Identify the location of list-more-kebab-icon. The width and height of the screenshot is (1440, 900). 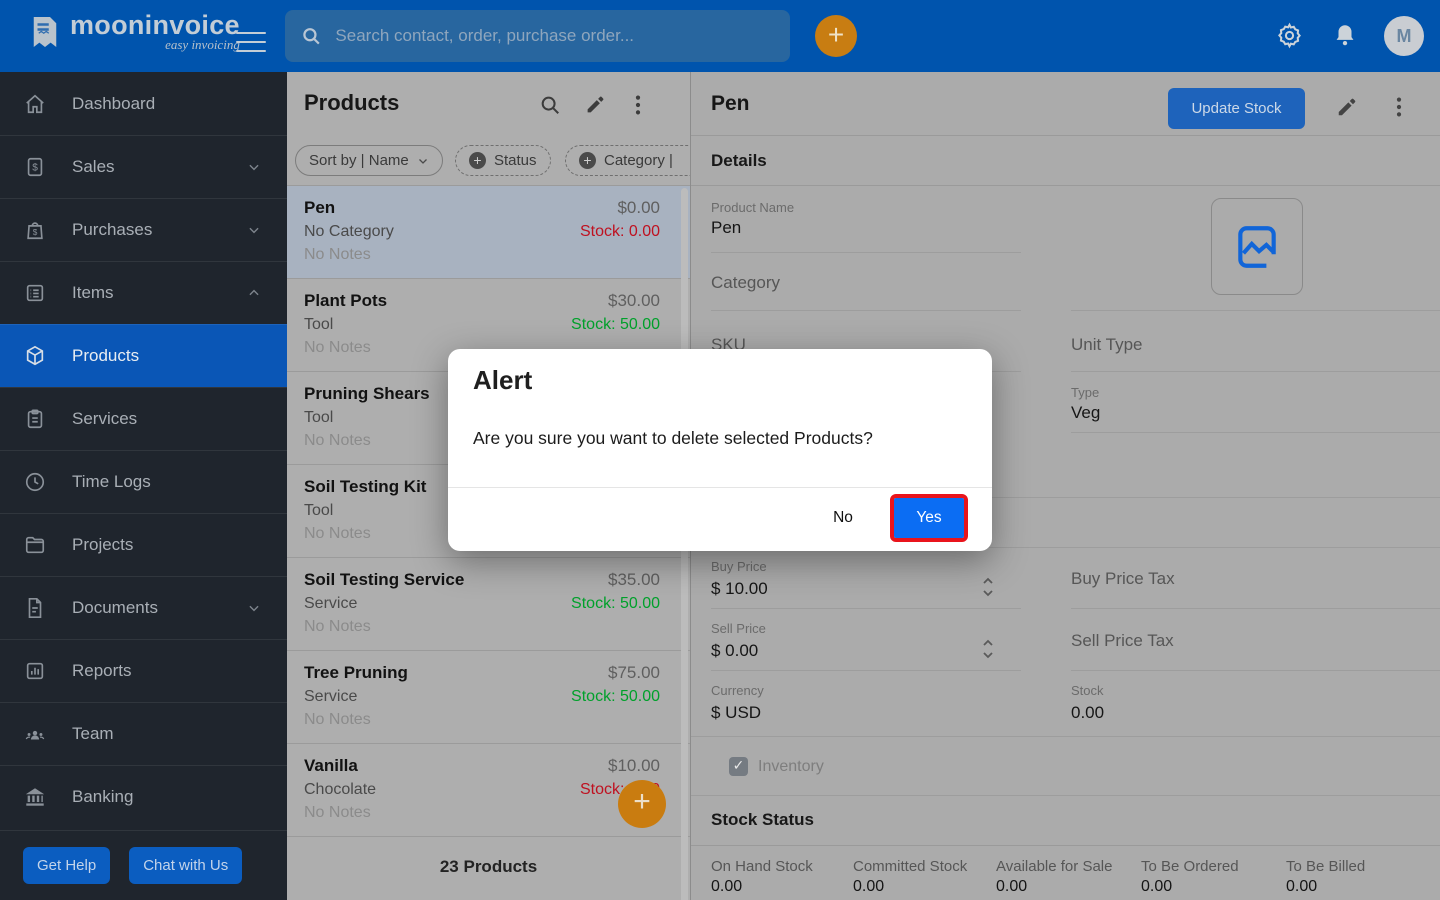
(638, 105).